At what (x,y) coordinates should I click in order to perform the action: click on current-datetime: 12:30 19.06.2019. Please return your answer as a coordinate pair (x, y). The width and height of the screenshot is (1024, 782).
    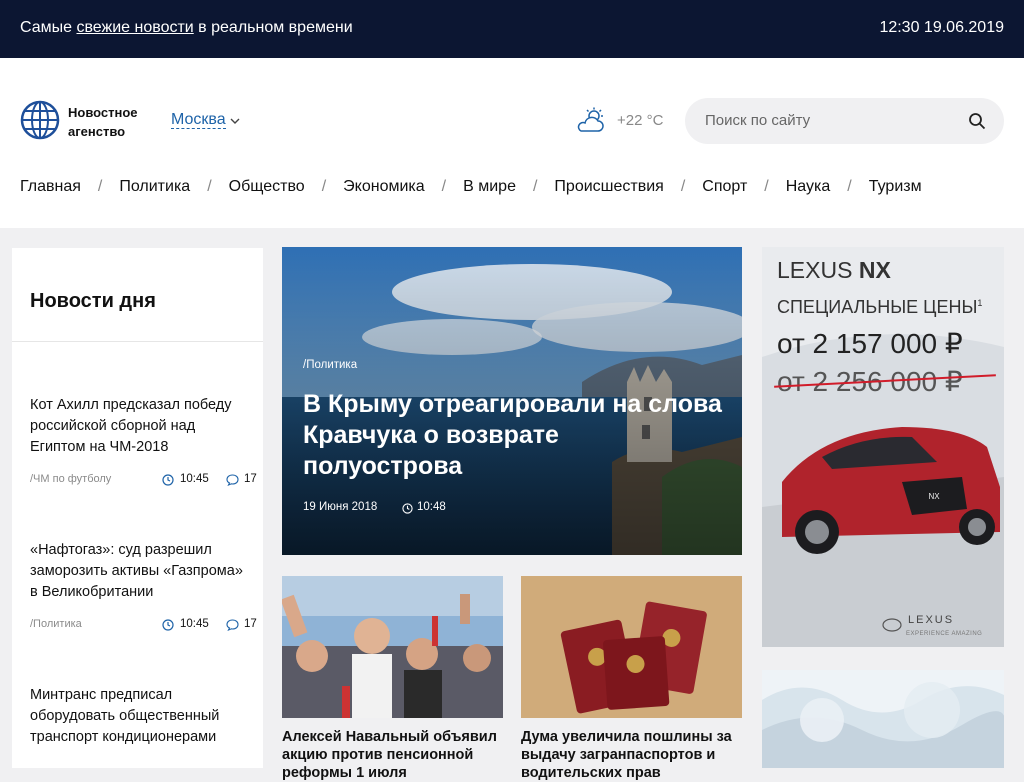
    Looking at the image, I should click on (941, 27).